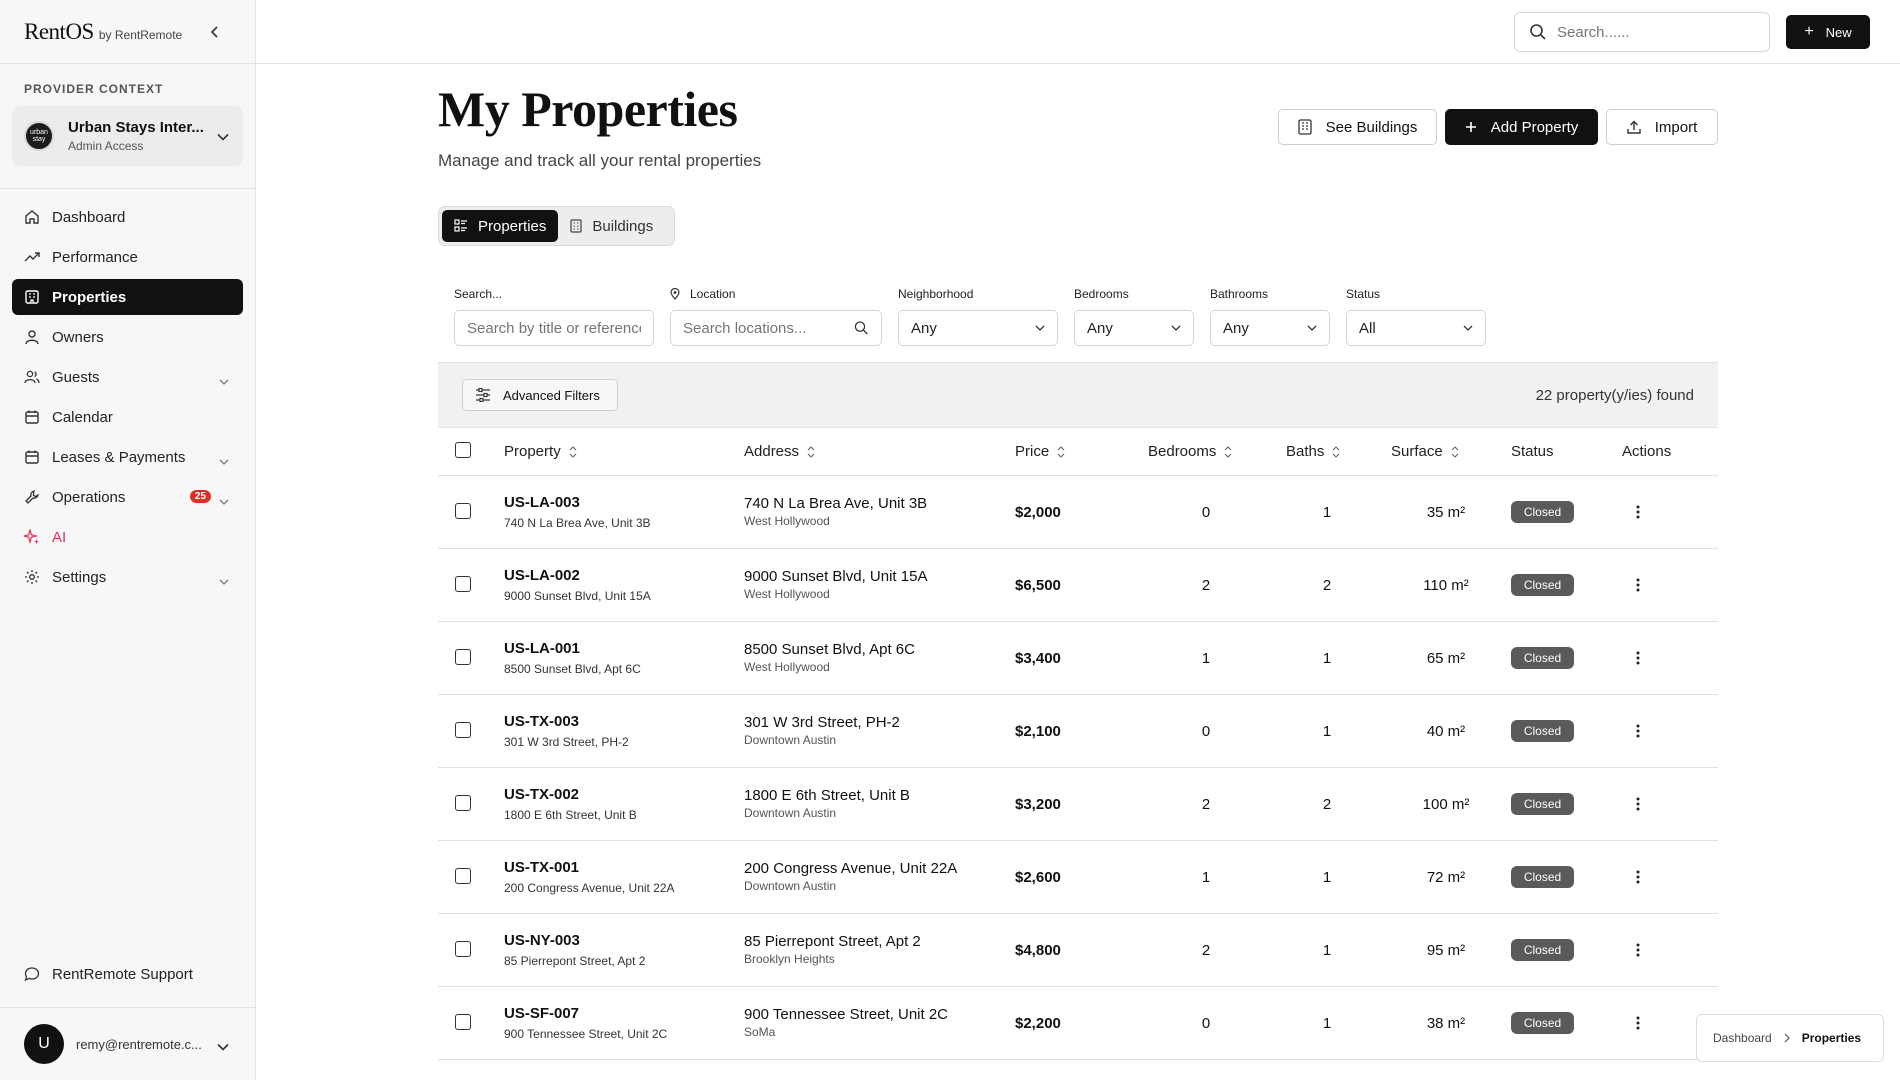  I want to click on global-search-input, so click(1652, 32).